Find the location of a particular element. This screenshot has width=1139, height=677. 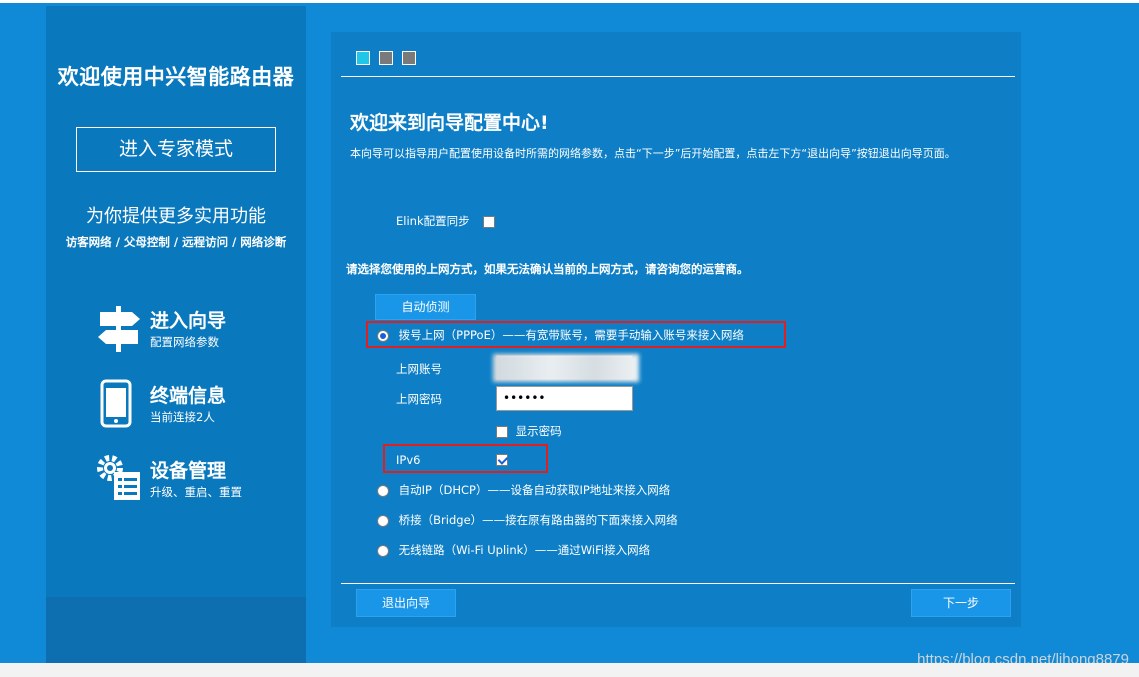

option-wifi-uplink: 无线链路（Wi-Fi Uplink）——通过WiFi接入网络 is located at coordinates (513, 550).